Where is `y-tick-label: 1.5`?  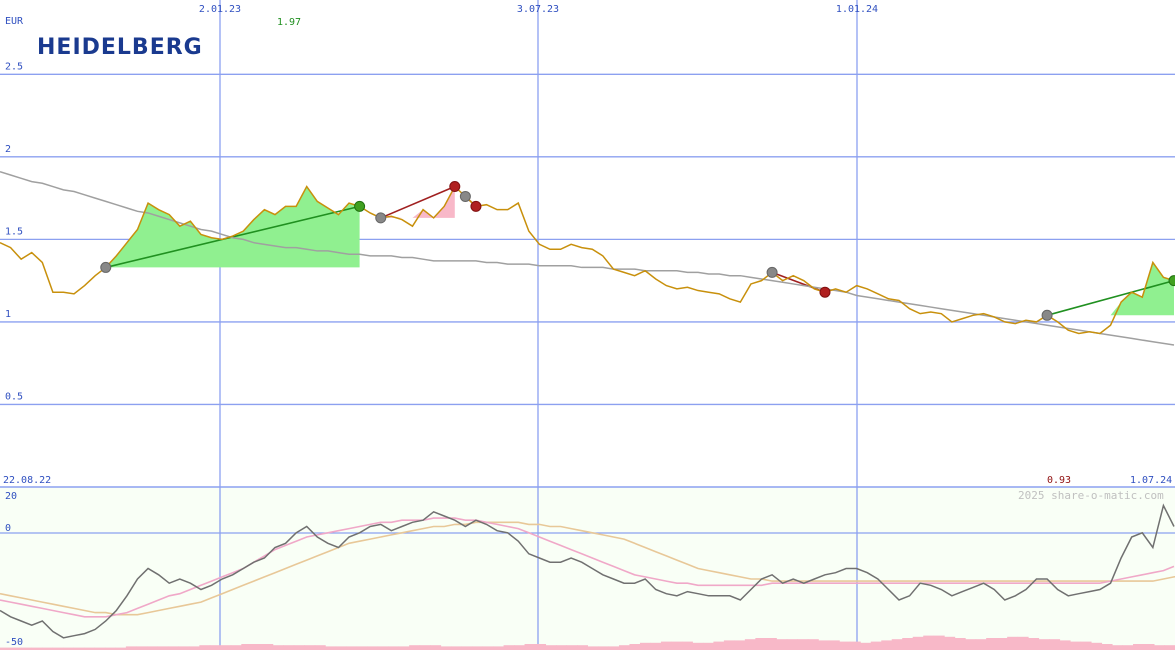
y-tick-label: 1.5 is located at coordinates (14, 231).